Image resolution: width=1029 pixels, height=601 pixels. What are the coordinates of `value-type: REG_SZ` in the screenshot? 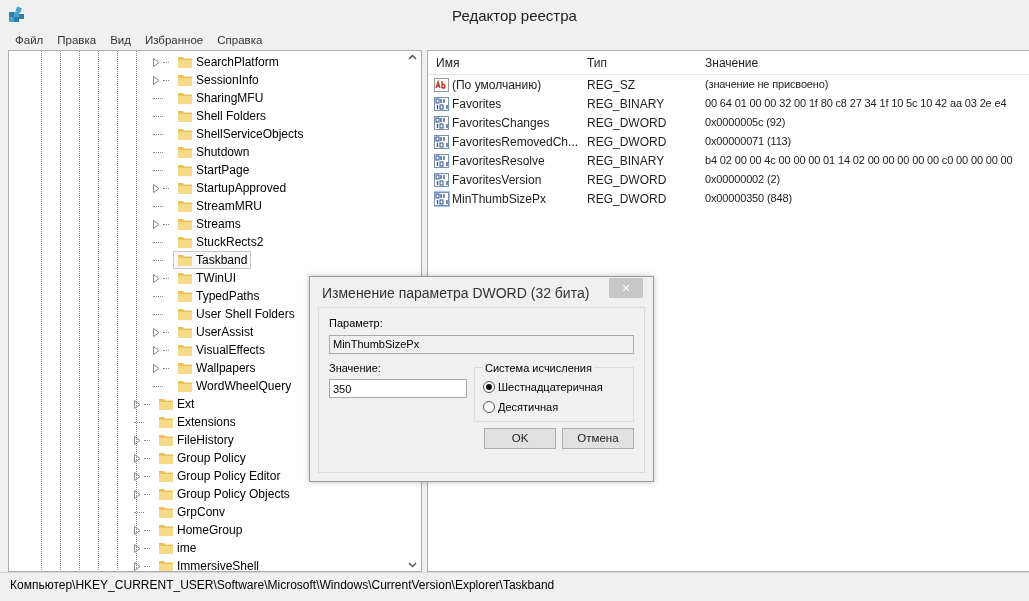 It's located at (611, 85).